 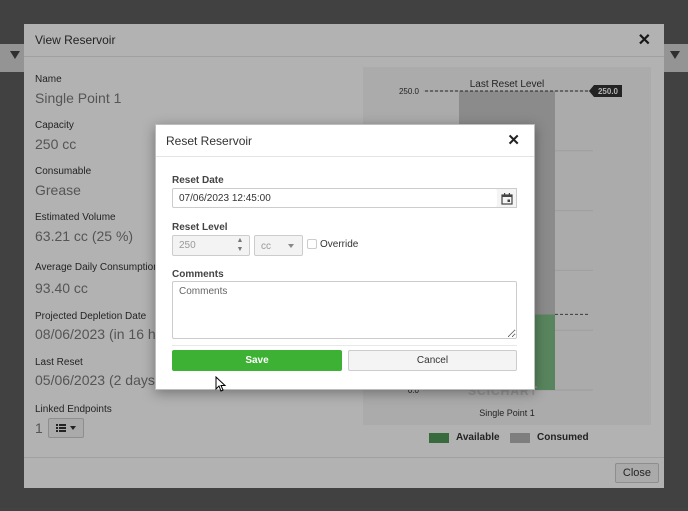 I want to click on unit-select: cc, so click(x=278, y=245).